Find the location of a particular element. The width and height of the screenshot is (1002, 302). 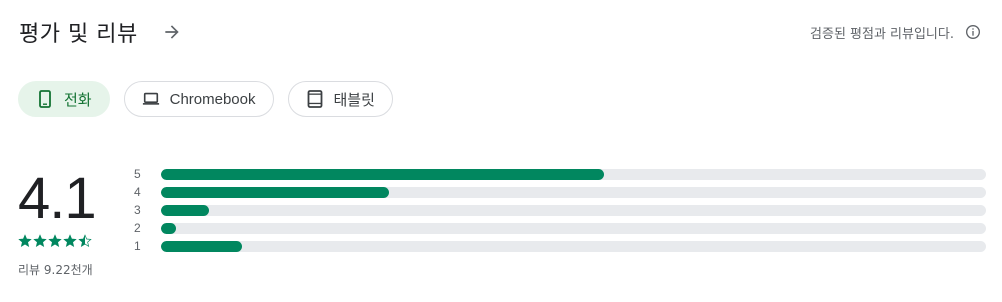

chip-tablet: 태블릿 is located at coordinates (340, 99).